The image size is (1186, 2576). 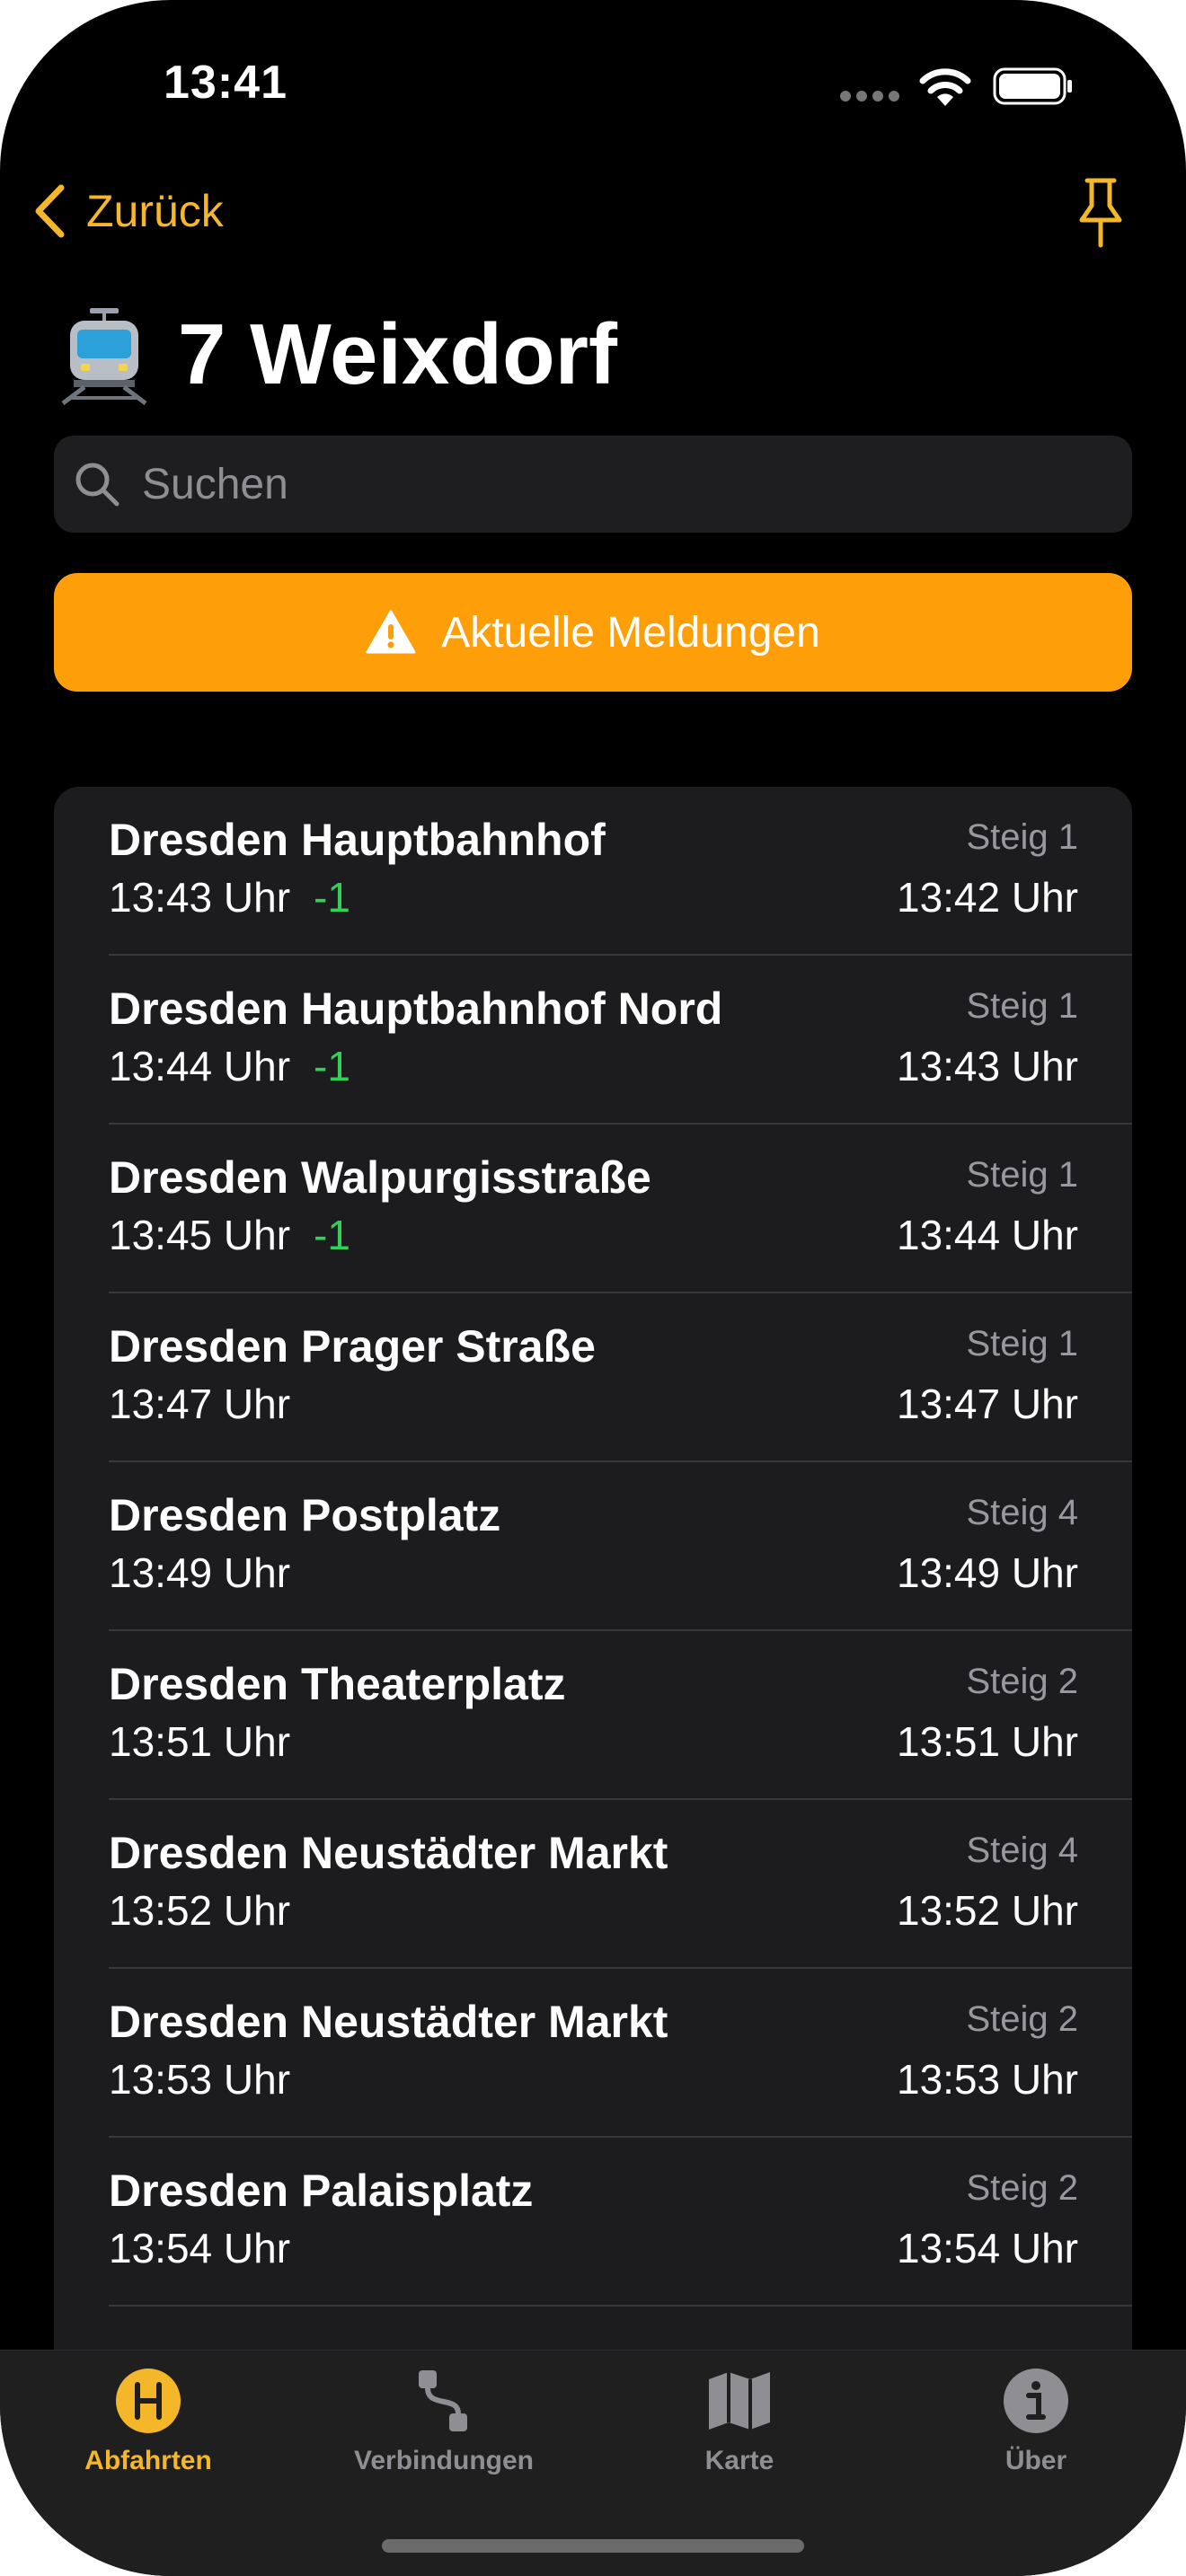 I want to click on navigation-bar: Zurück, so click(x=593, y=211).